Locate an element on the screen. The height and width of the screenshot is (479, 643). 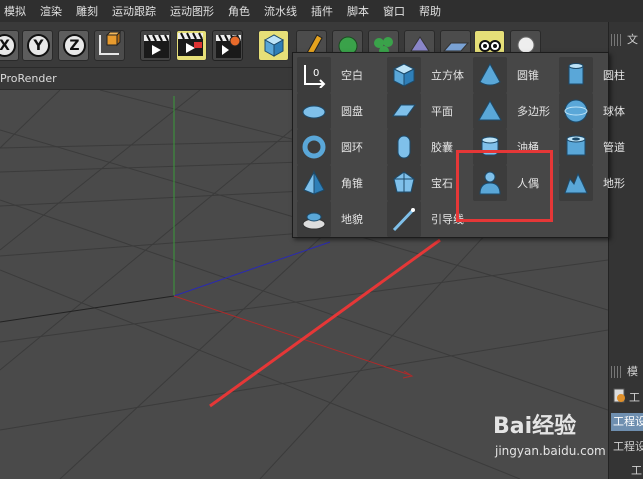
cube-primitive-button is located at coordinates (273, 45).